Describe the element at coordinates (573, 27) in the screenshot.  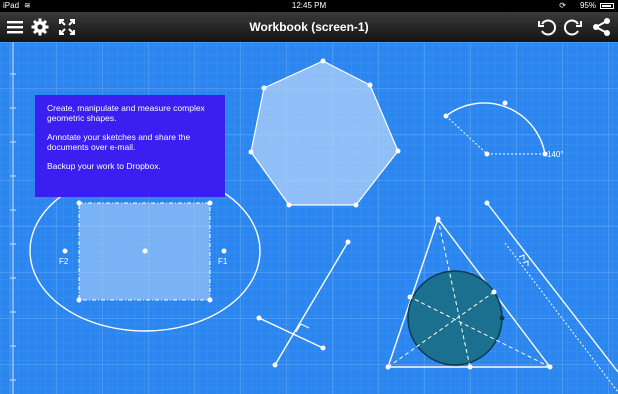
I see `redo-icon` at that location.